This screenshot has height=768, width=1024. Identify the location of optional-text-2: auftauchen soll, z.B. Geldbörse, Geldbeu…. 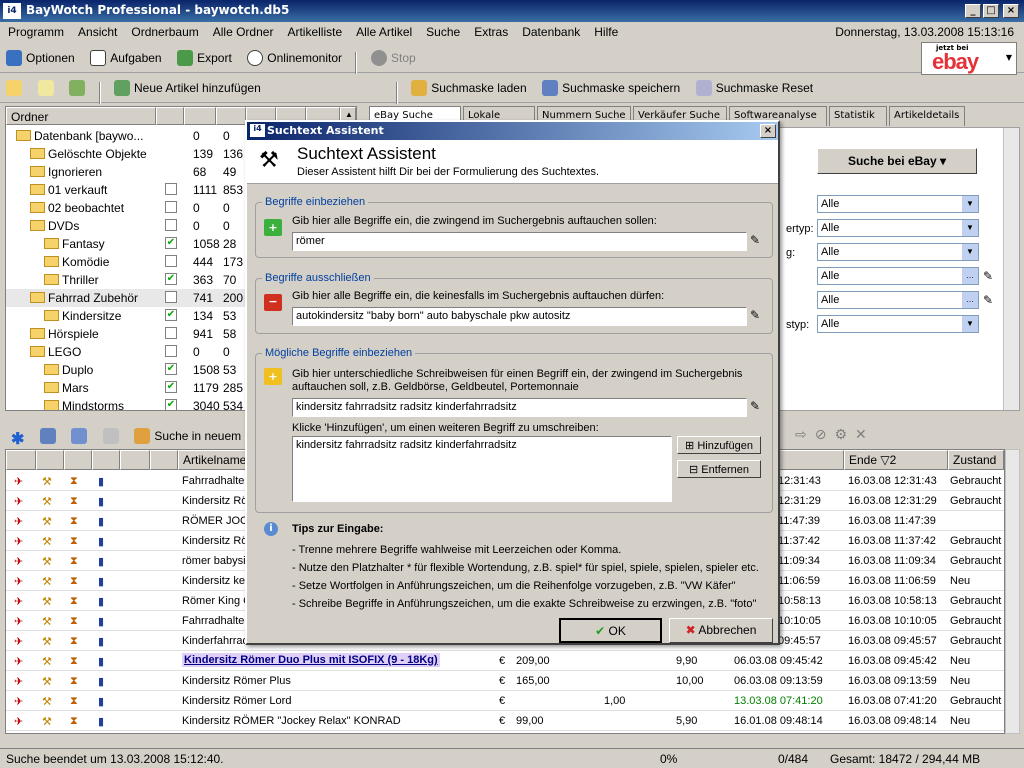
(435, 387).